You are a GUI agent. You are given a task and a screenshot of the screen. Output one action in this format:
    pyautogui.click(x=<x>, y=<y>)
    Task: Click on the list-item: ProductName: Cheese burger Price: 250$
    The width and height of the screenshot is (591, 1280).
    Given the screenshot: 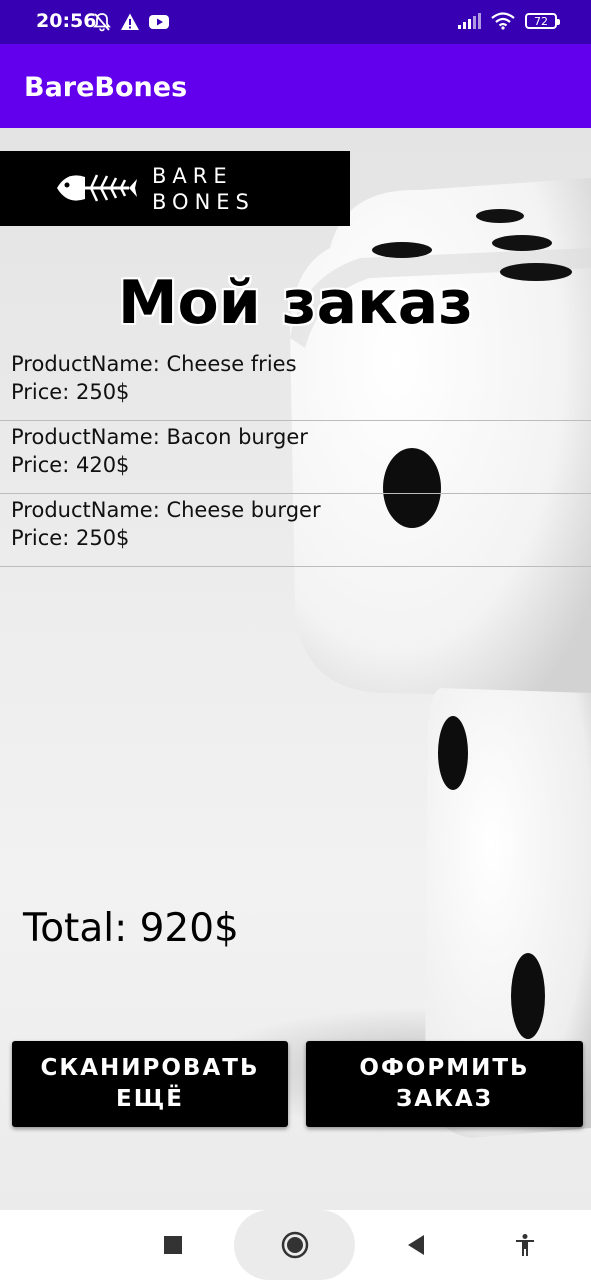 What is the action you would take?
    pyautogui.click(x=295, y=530)
    